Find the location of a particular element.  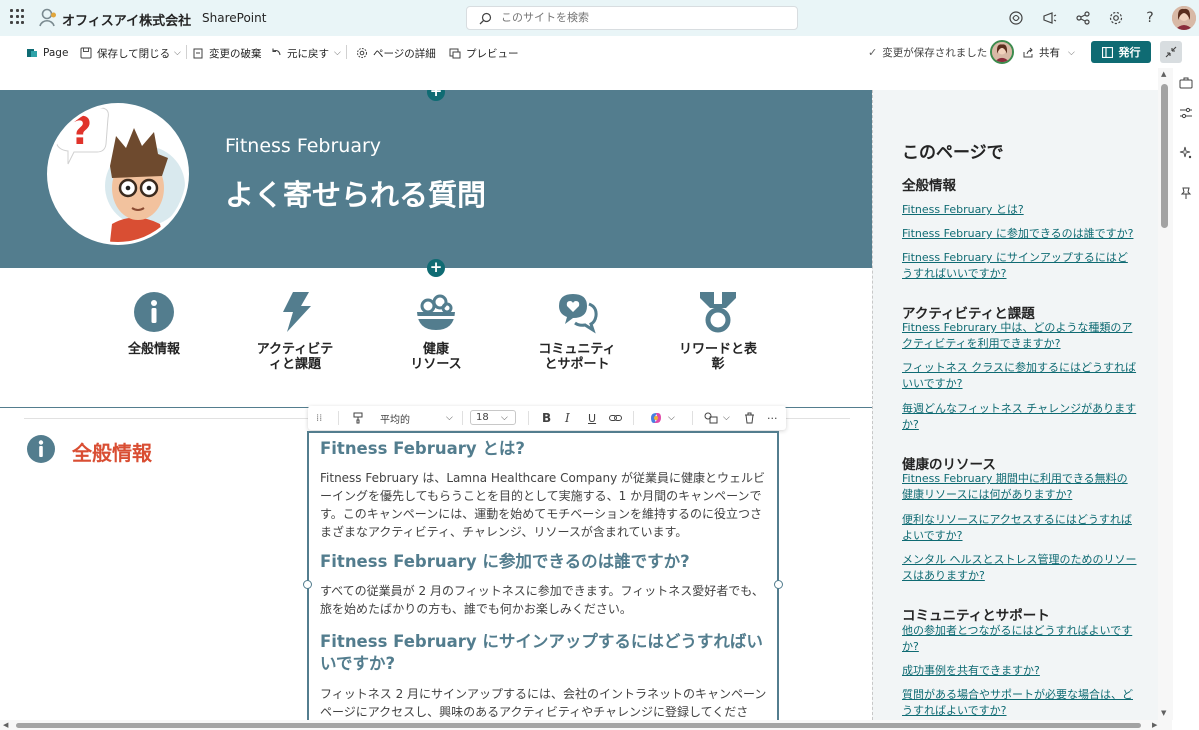

copilot-icon is located at coordinates (1016, 18).